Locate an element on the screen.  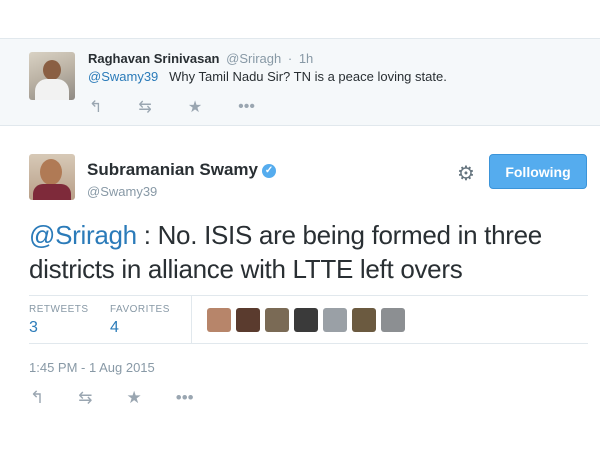
main-author-avatar is located at coordinates (52, 177).